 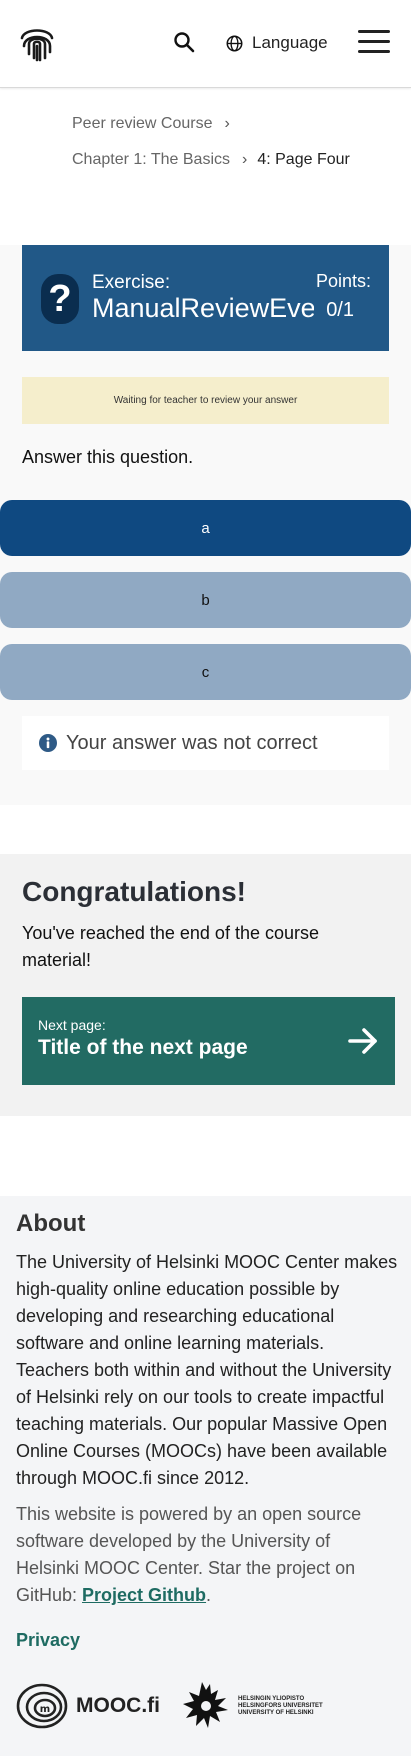 What do you see at coordinates (340, 310) in the screenshot?
I see `points-value: 0/1` at bounding box center [340, 310].